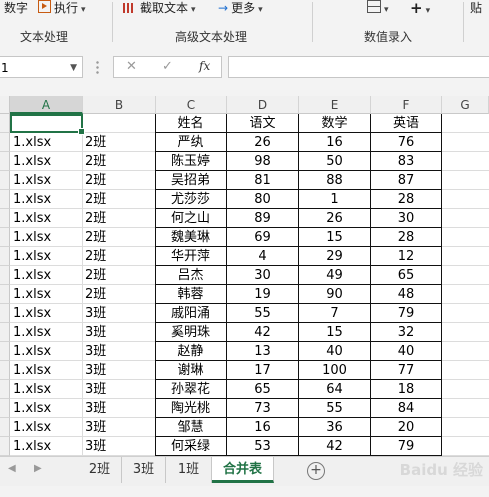 The height and width of the screenshot is (497, 489). What do you see at coordinates (191, 332) in the screenshot?
I see `cell-name: 奚明珠` at bounding box center [191, 332].